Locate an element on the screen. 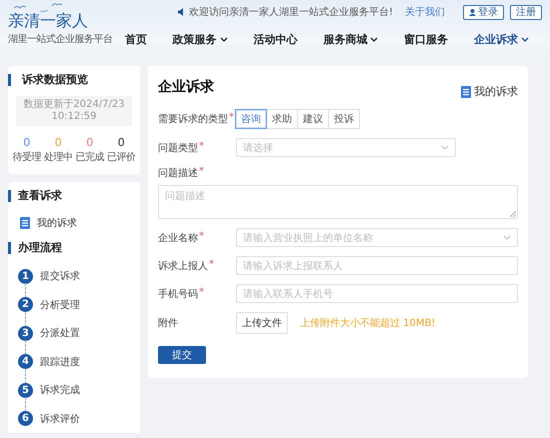  placeholder-text: 请选择 is located at coordinates (258, 148).